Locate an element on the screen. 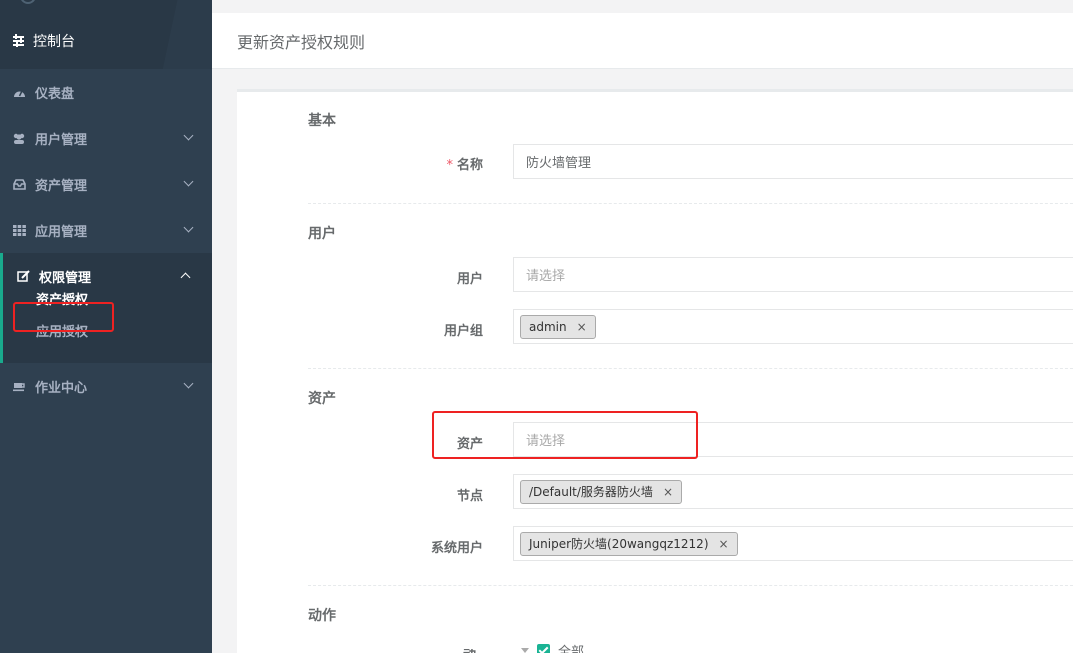 The image size is (1073, 653). section-title-basic: 基本 is located at coordinates (322, 121).